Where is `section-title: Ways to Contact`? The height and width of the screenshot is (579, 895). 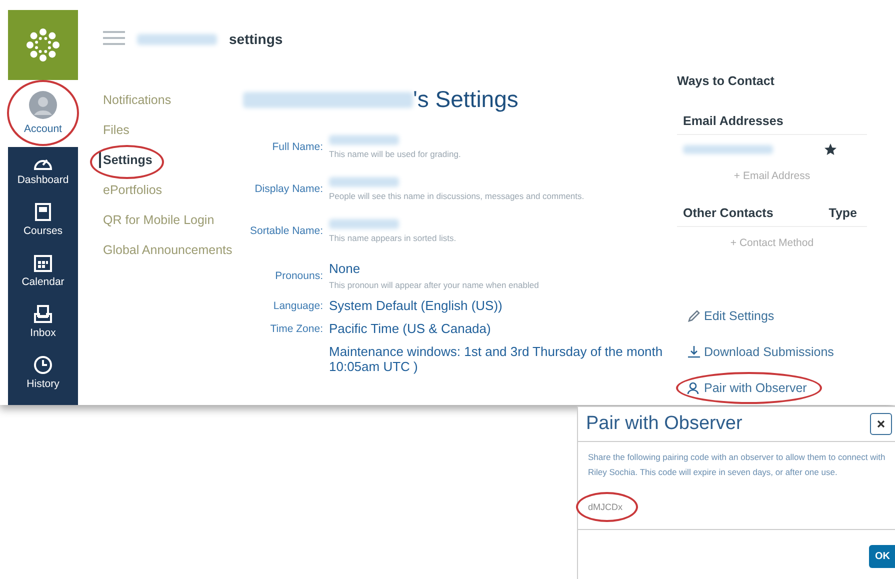
section-title: Ways to Contact is located at coordinates (726, 81).